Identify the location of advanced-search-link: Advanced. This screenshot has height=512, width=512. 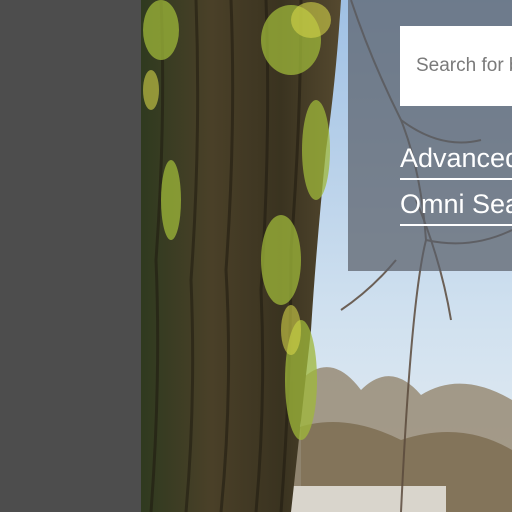
(456, 160).